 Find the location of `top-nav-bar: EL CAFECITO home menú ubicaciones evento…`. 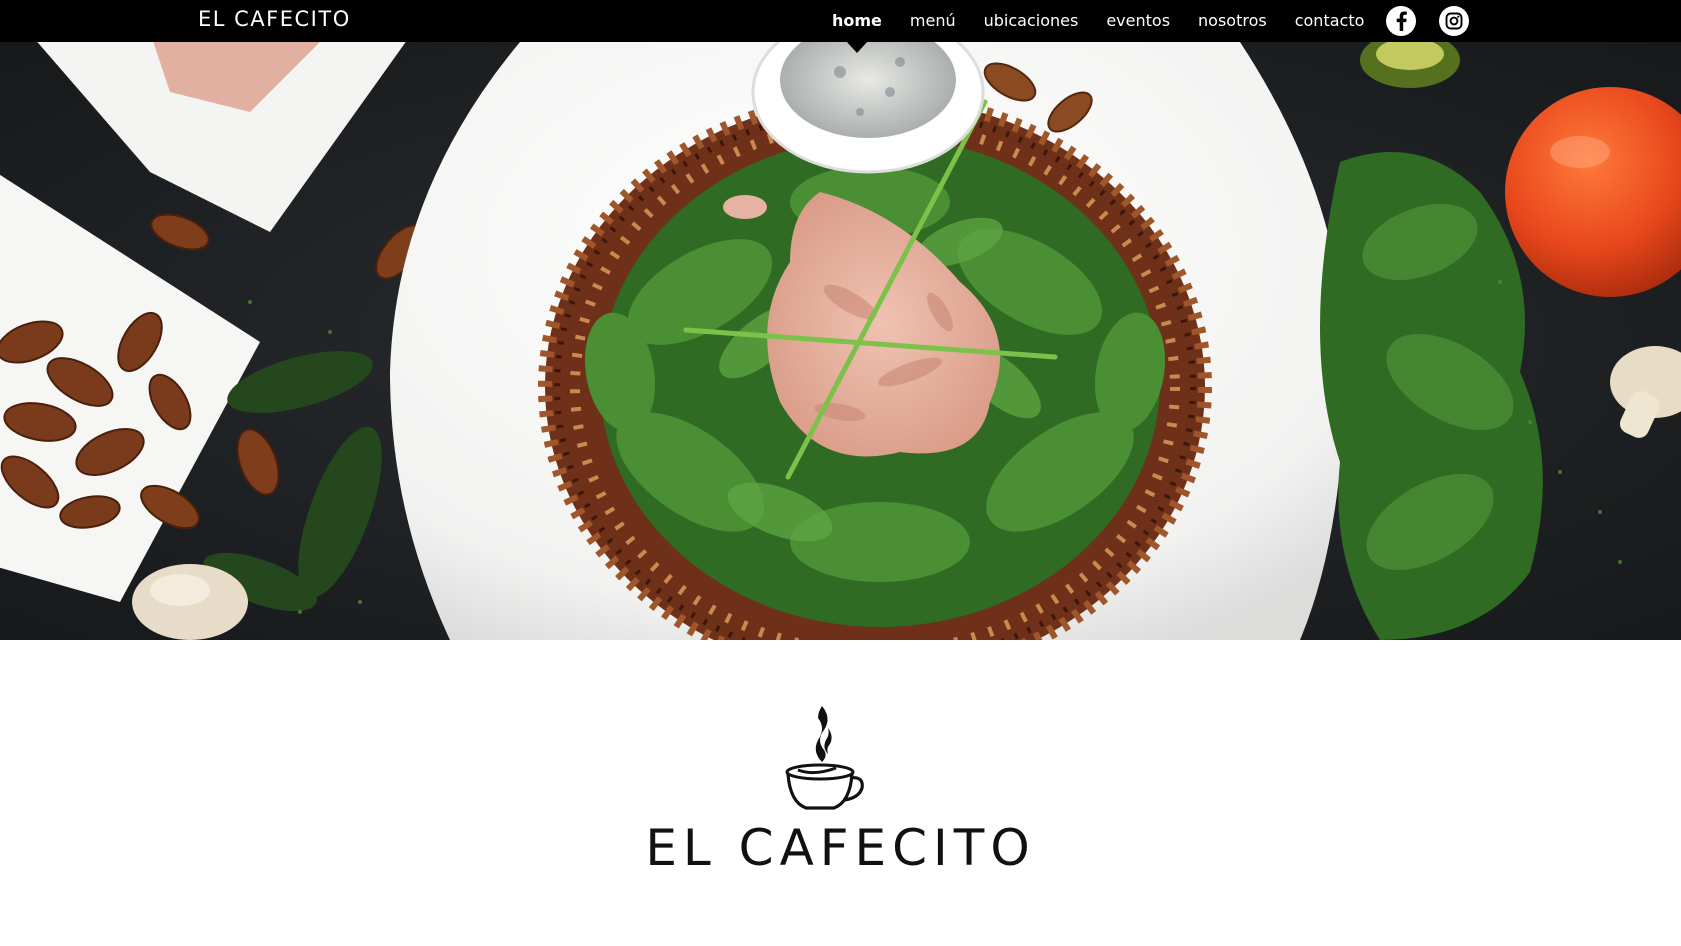

top-nav-bar: EL CAFECITO home menú ubicaciones evento… is located at coordinates (840, 26).